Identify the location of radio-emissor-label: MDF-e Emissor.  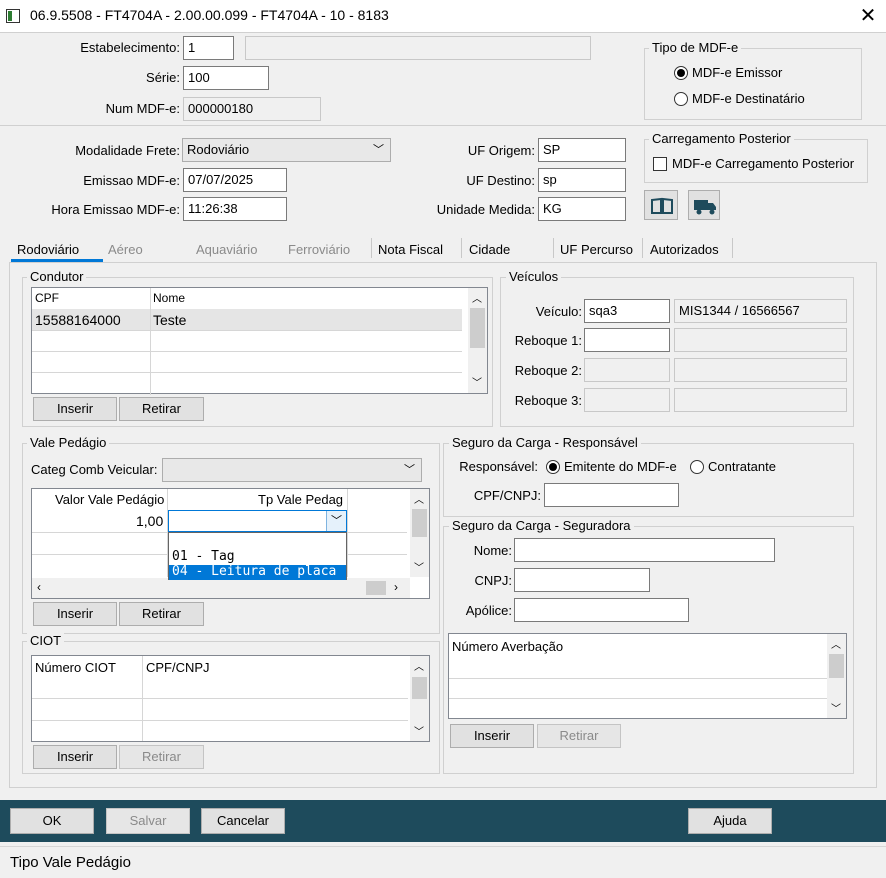
(737, 72).